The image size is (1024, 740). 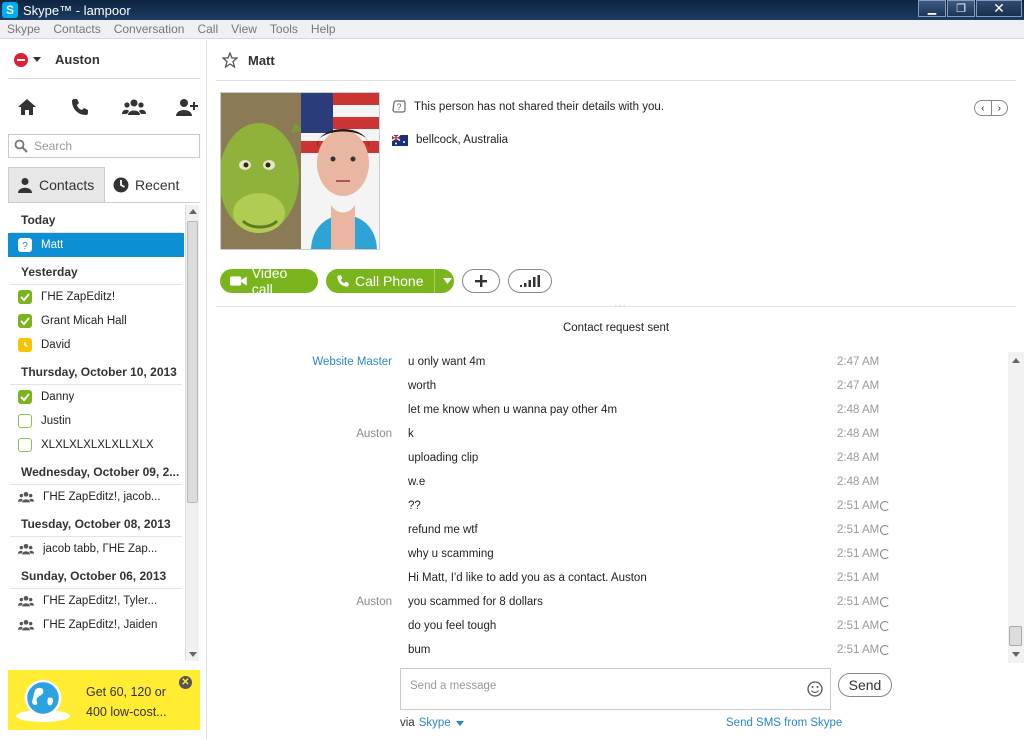 What do you see at coordinates (608, 628) in the screenshot?
I see `message-row: do you feel tough 2:51 AM` at bounding box center [608, 628].